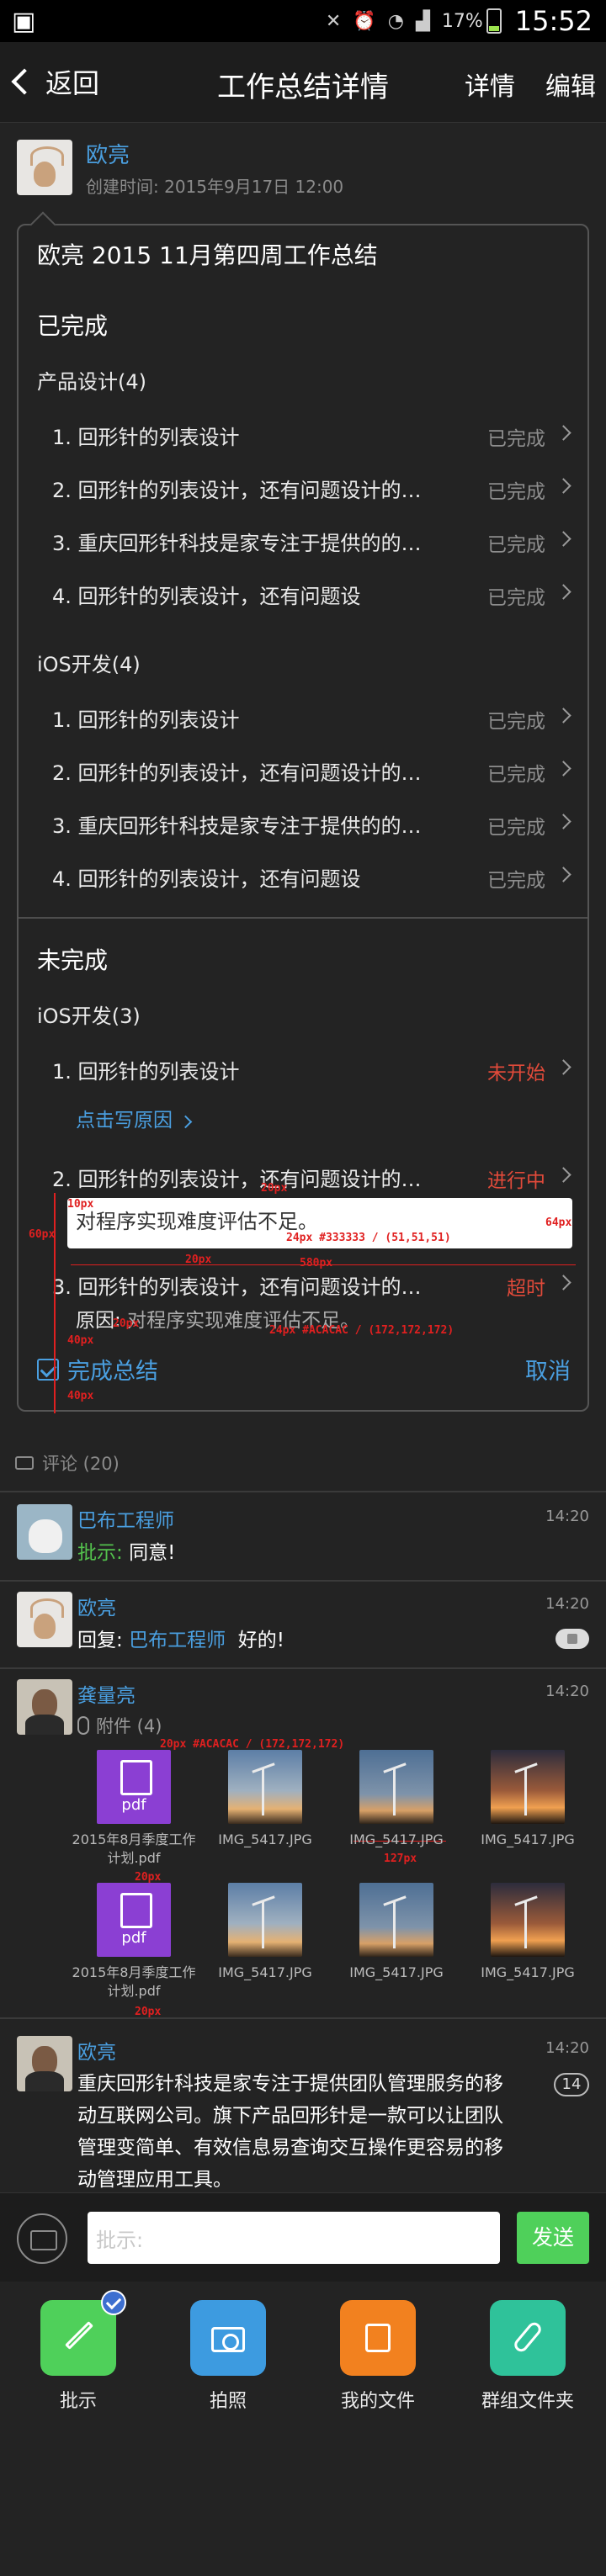 The width and height of the screenshot is (606, 2576). What do you see at coordinates (42, 2238) in the screenshot?
I see `keyboard-toggle-button` at bounding box center [42, 2238].